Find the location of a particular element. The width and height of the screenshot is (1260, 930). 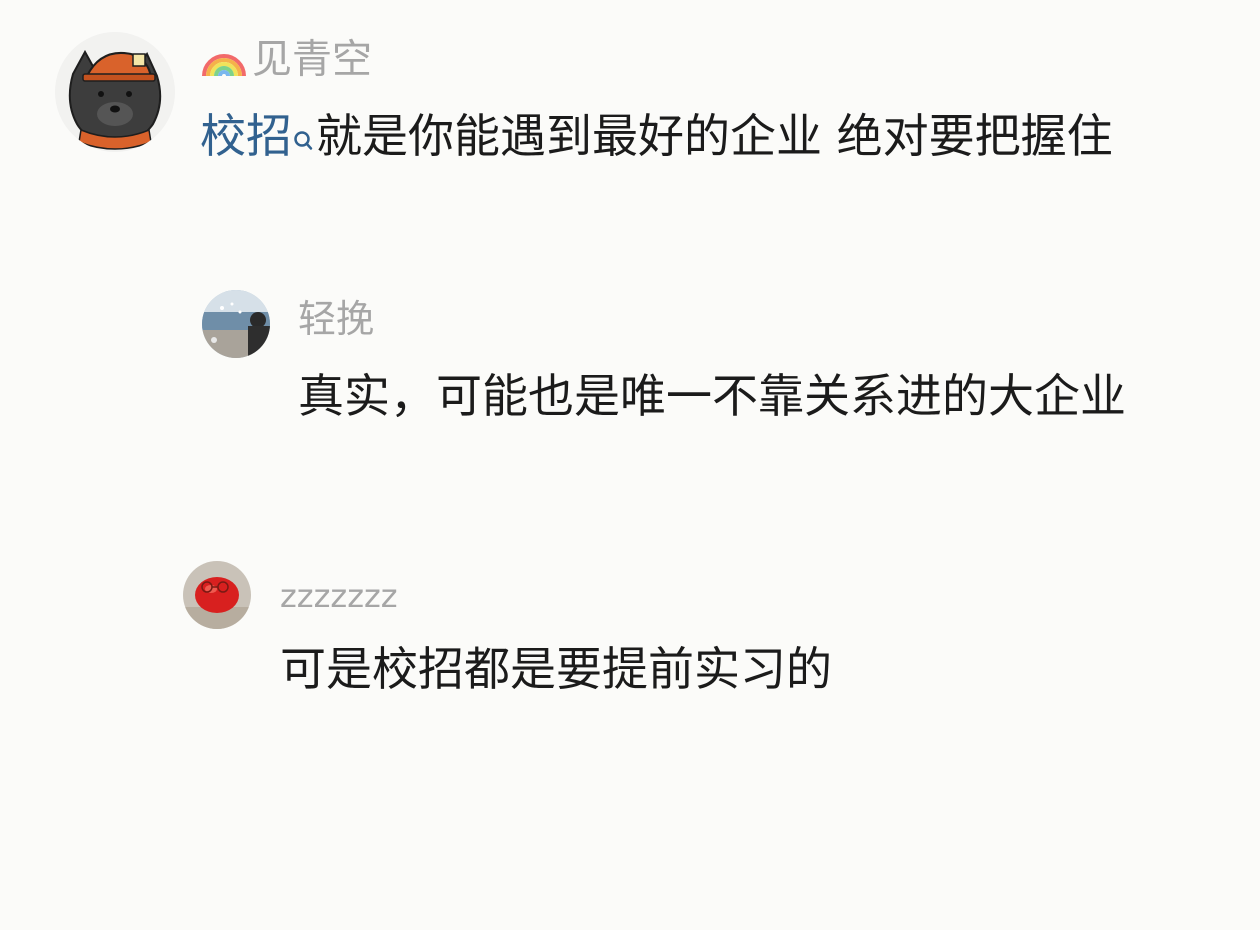

search-icon is located at coordinates (303, 138).